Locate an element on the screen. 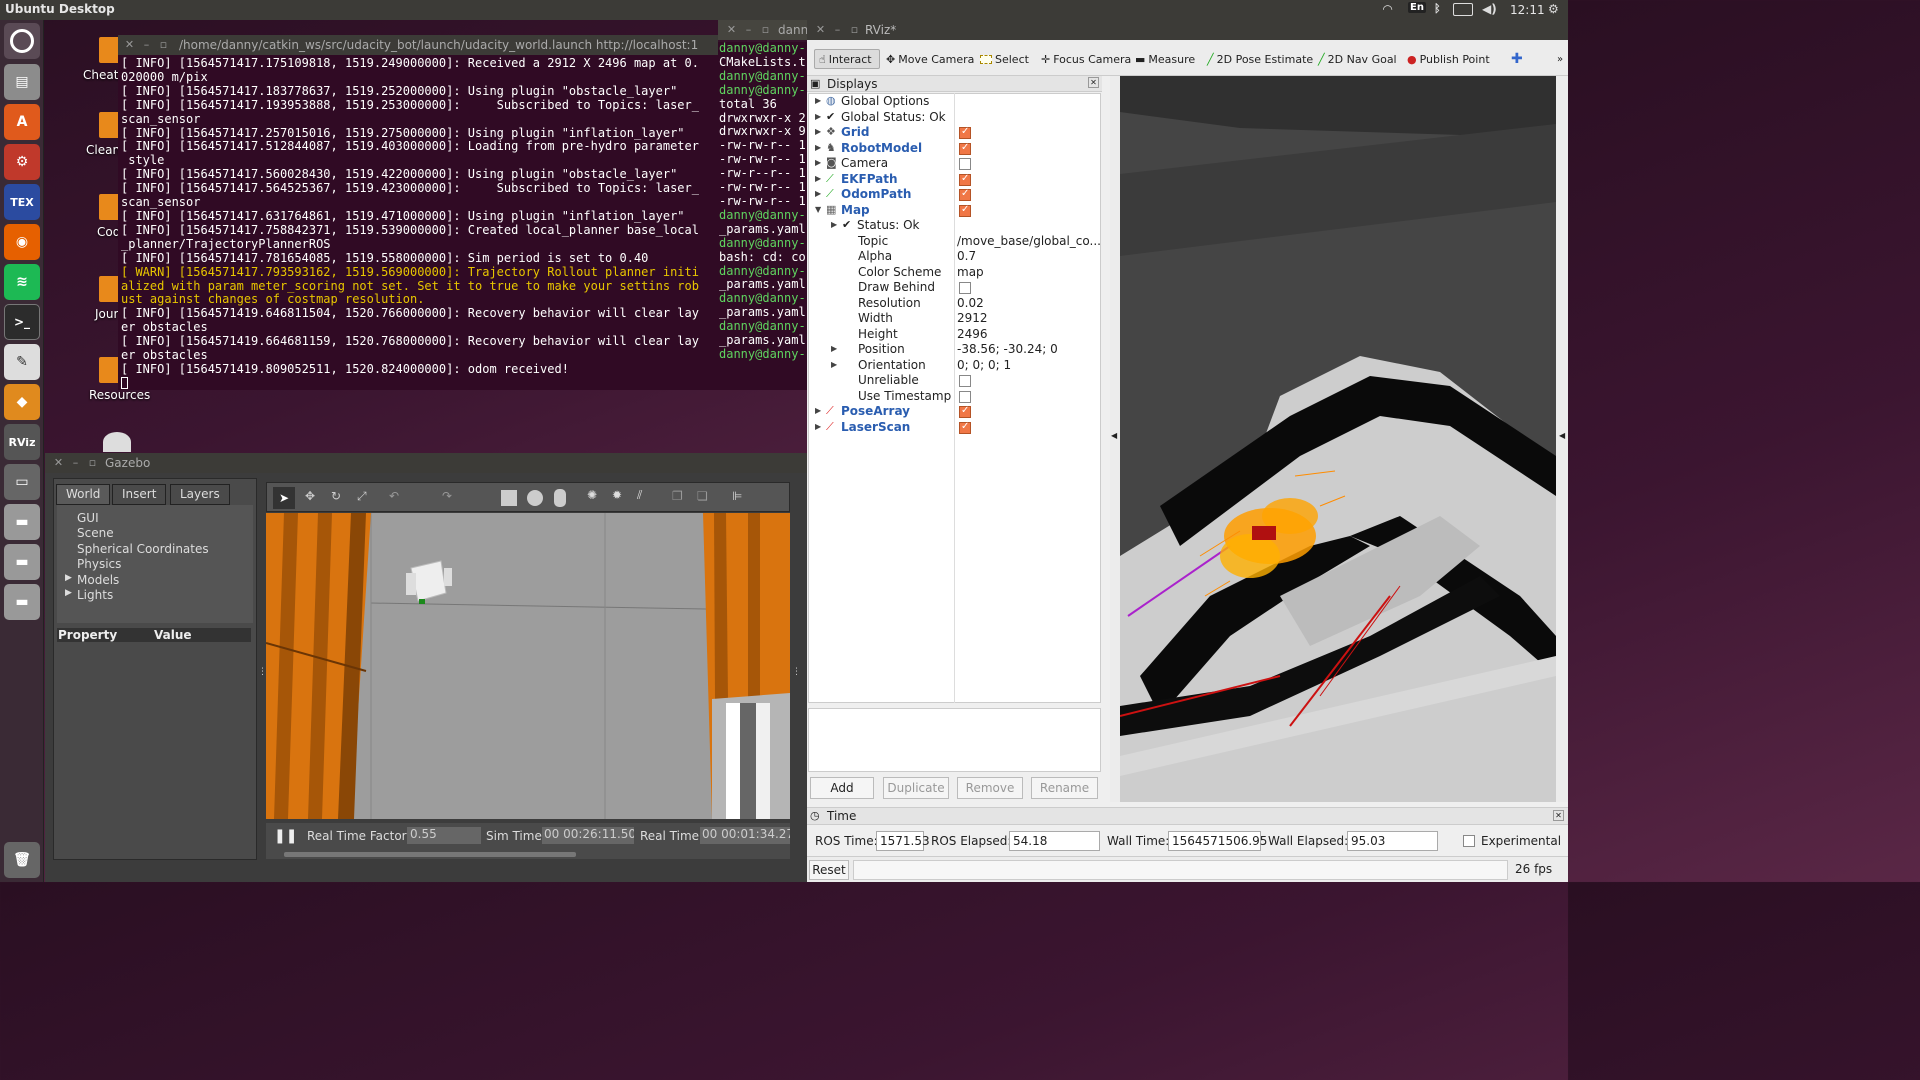  undo-icon: ↶ is located at coordinates (394, 496).